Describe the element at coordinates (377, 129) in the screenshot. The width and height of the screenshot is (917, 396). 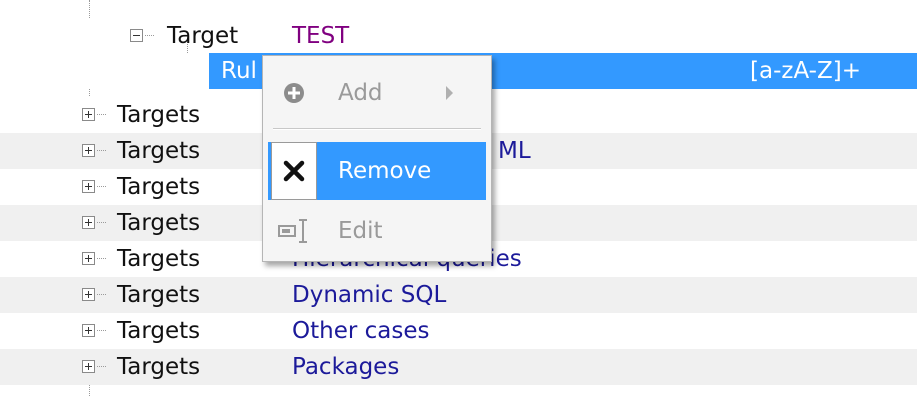
I see `menu-separator` at that location.